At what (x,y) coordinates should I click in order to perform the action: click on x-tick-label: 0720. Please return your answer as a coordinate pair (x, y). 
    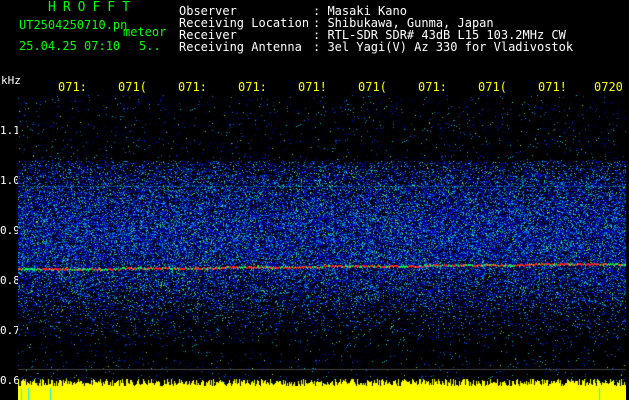
    Looking at the image, I should click on (608, 87).